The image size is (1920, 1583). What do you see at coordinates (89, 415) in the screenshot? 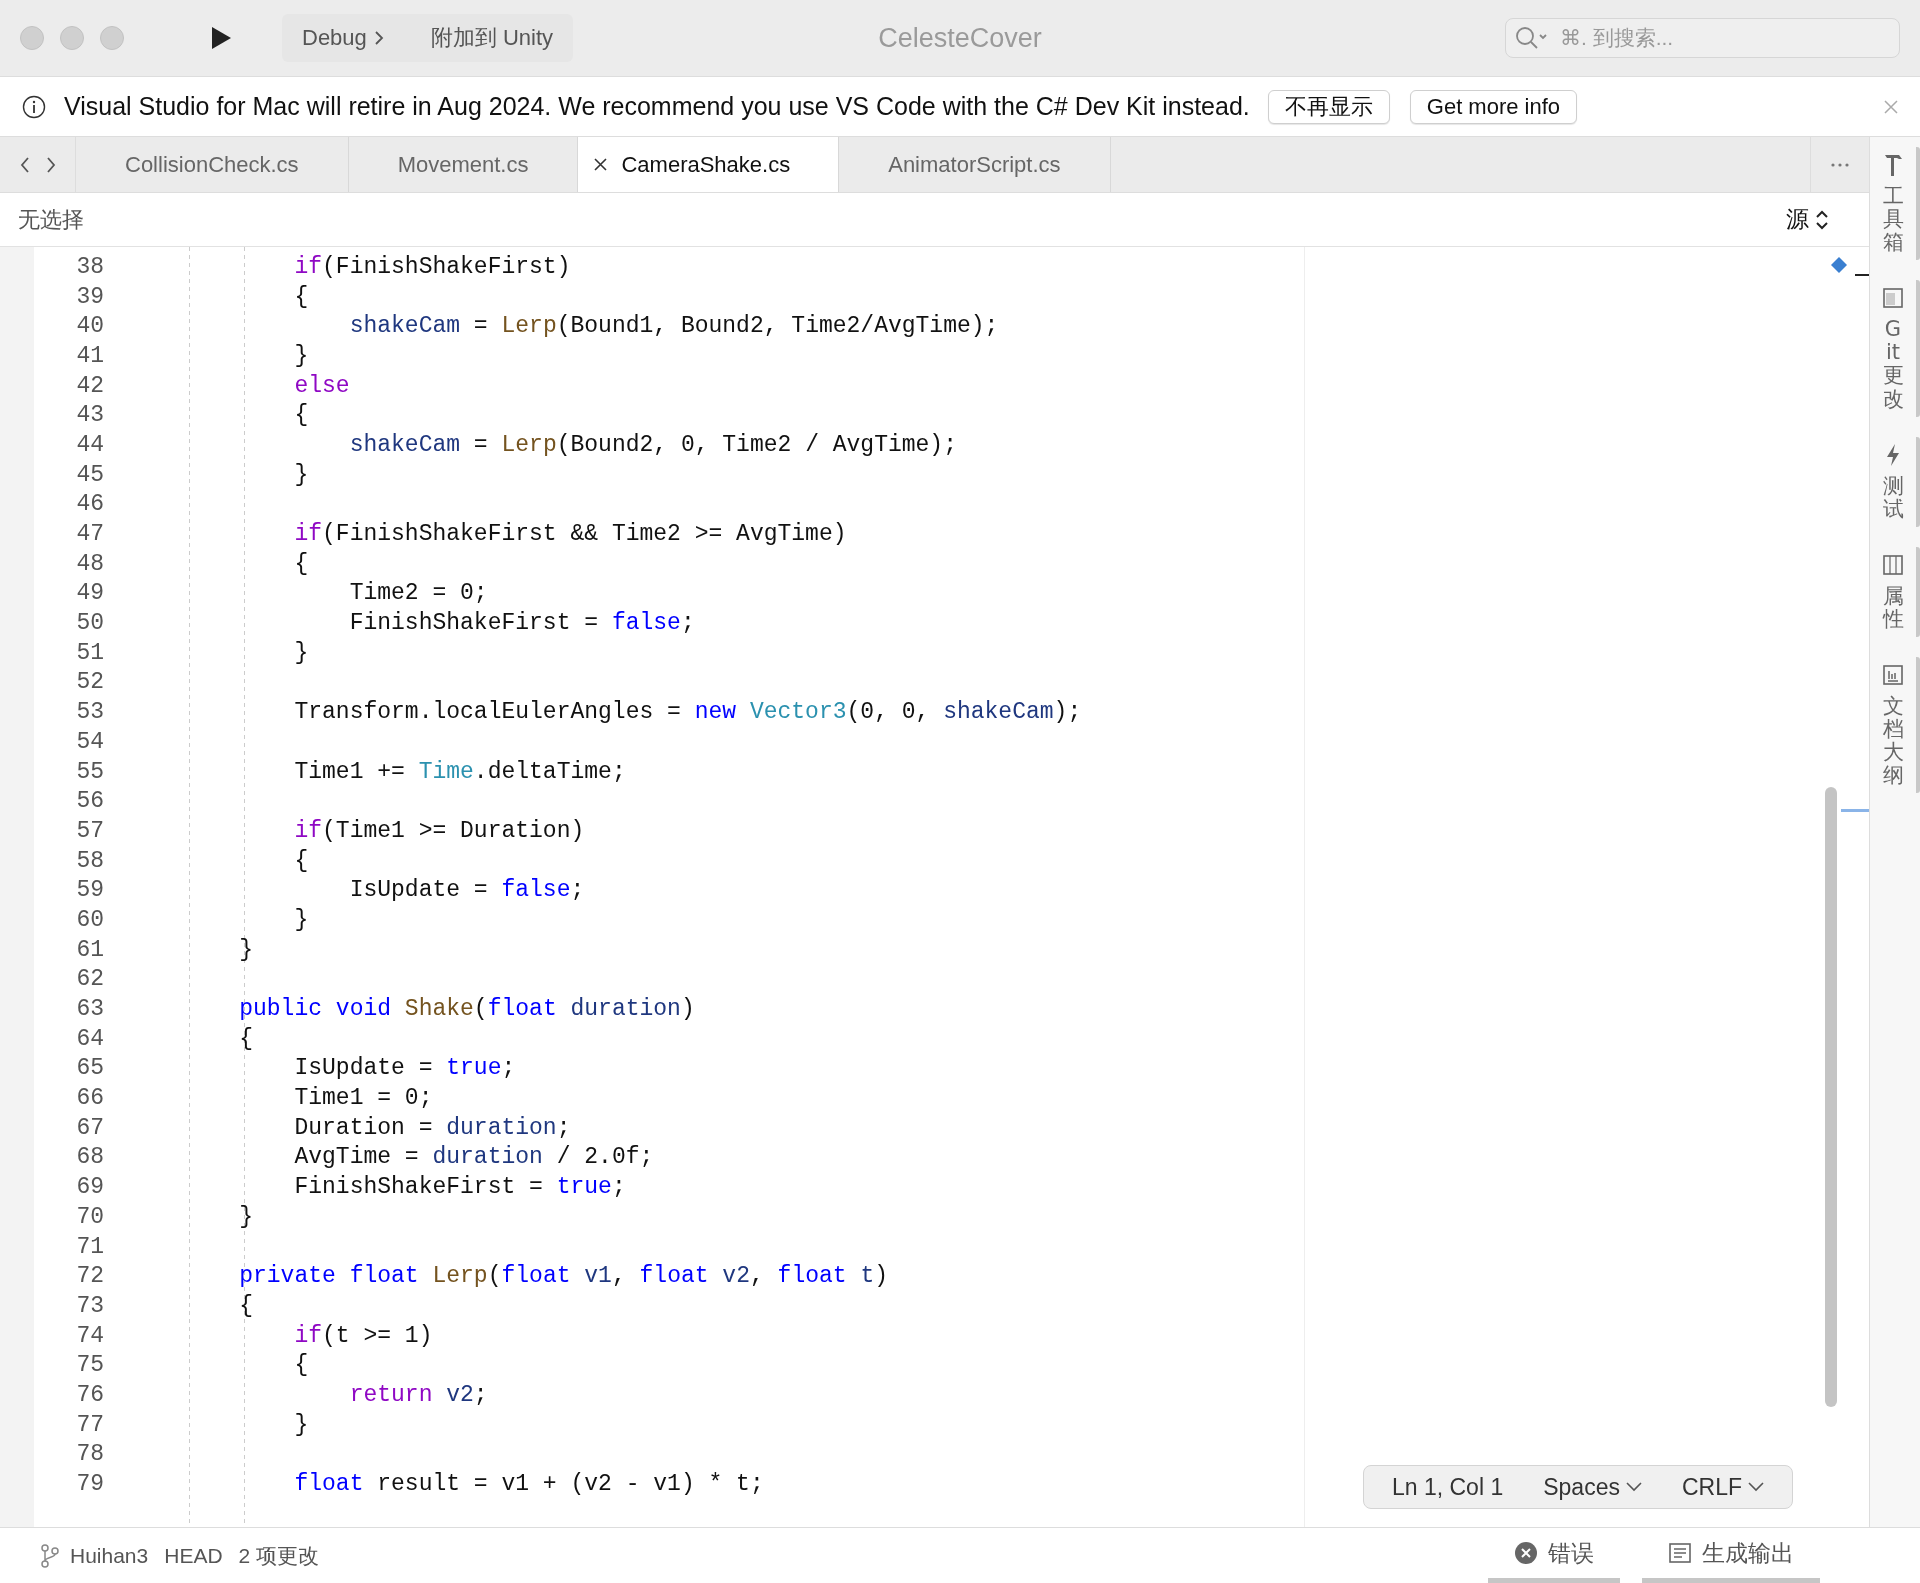
I see `line-number: 43` at bounding box center [89, 415].